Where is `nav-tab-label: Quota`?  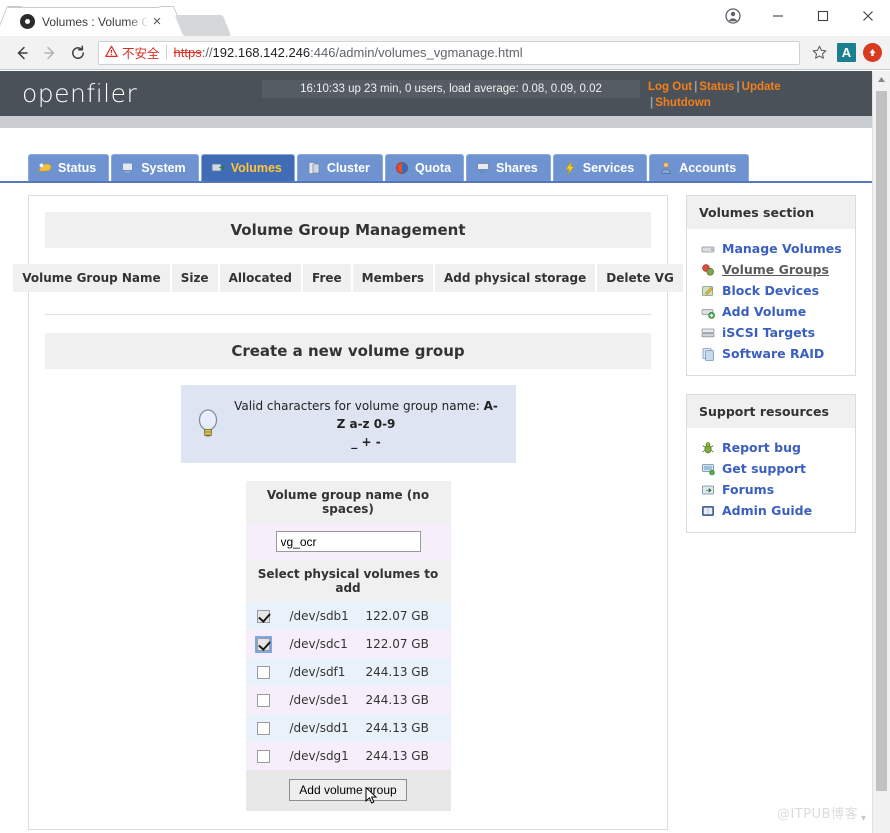
nav-tab-label: Quota is located at coordinates (433, 168).